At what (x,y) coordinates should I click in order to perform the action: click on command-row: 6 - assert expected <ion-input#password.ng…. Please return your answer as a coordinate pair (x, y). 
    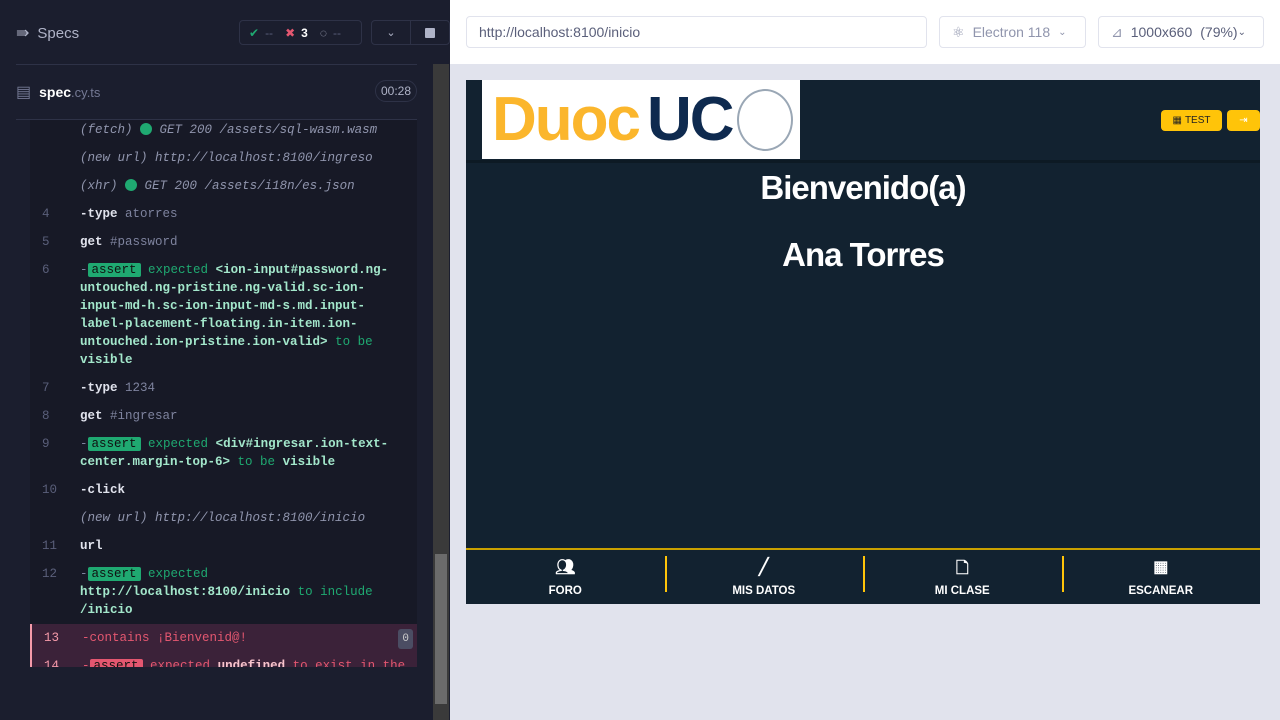
    Looking at the image, I should click on (223, 315).